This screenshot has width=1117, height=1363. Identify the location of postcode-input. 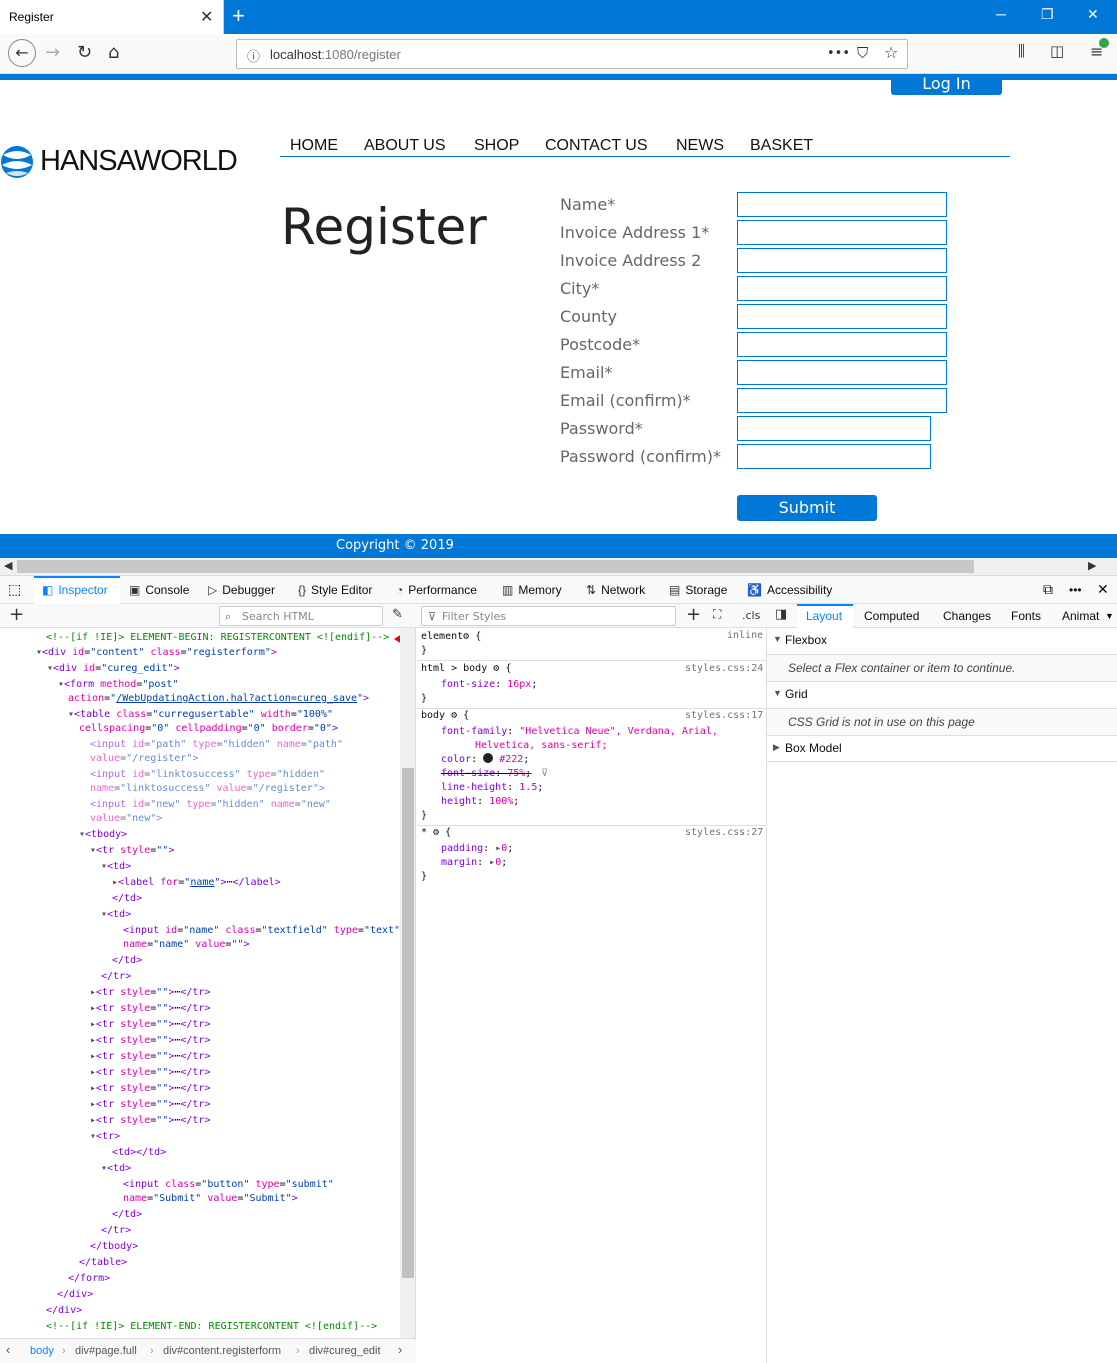
(842, 344).